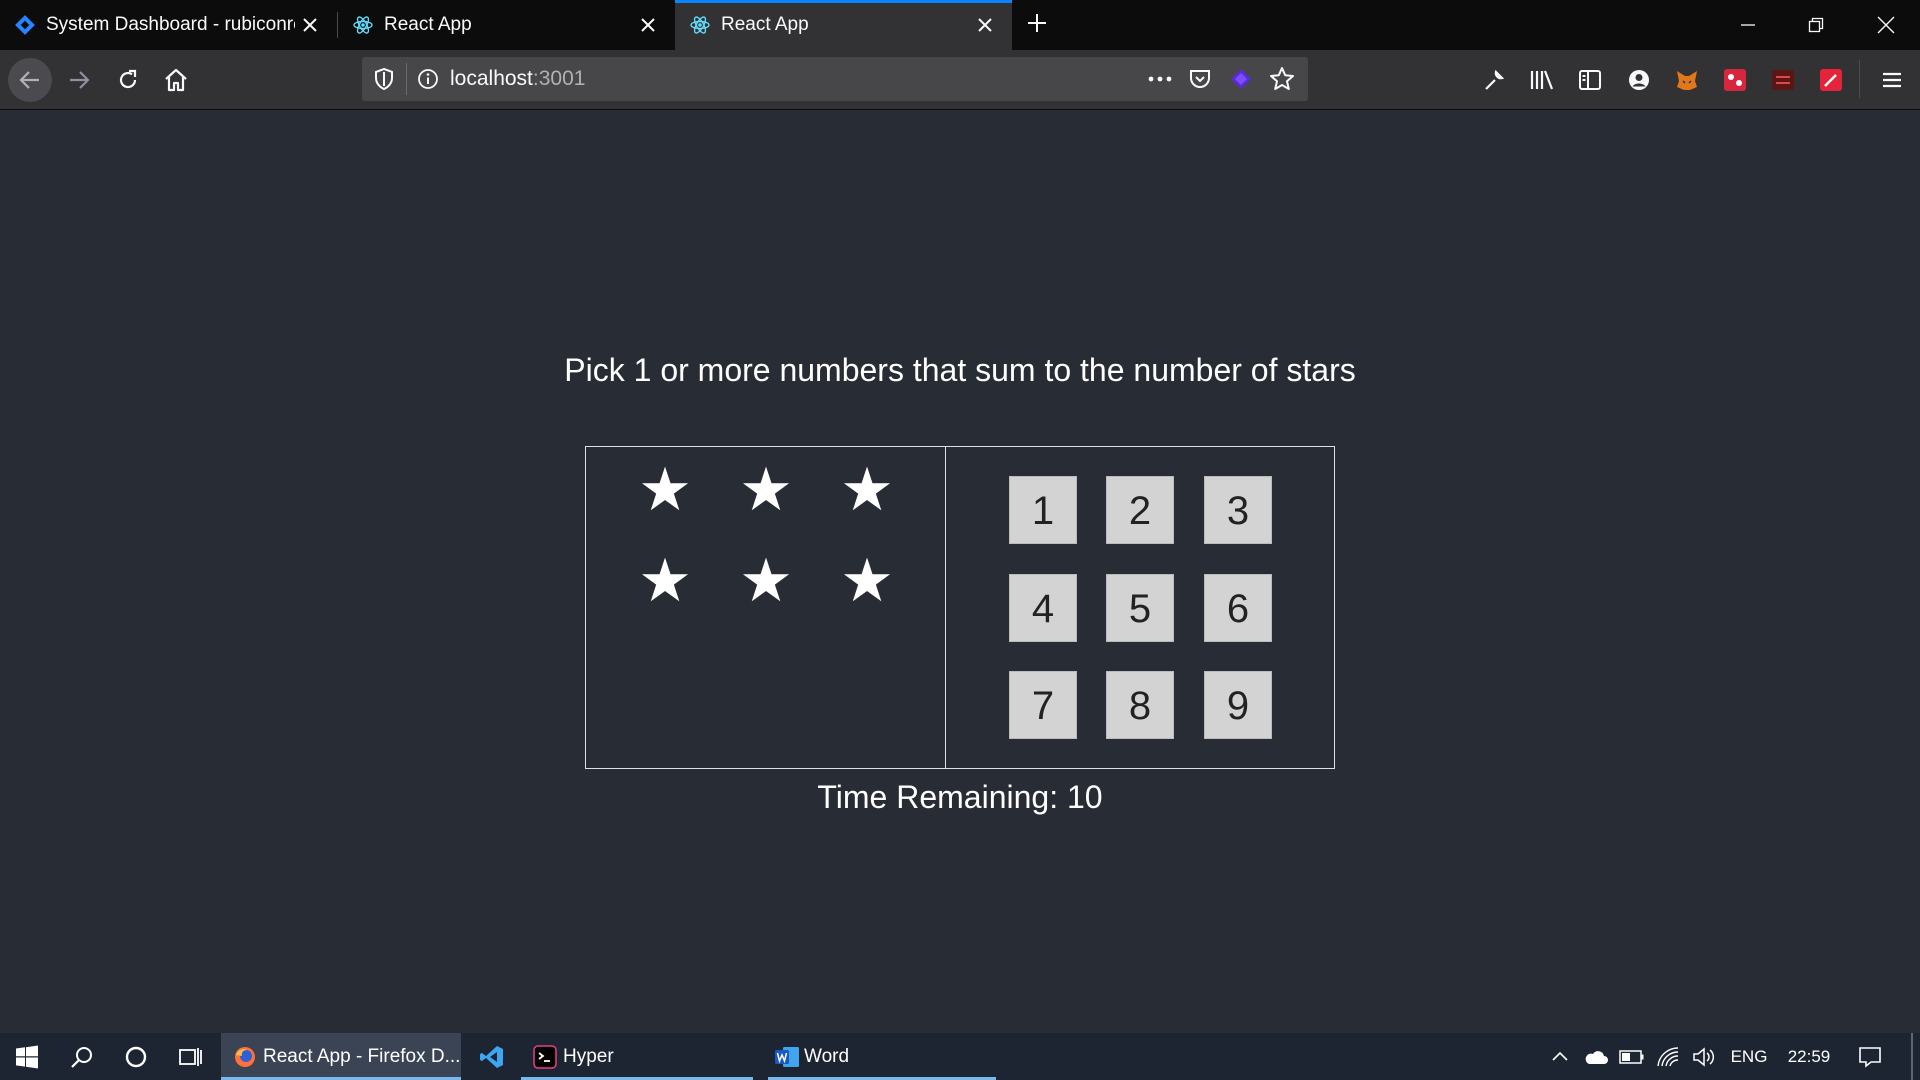 The width and height of the screenshot is (1920, 1080). I want to click on url-port: :3001, so click(559, 78).